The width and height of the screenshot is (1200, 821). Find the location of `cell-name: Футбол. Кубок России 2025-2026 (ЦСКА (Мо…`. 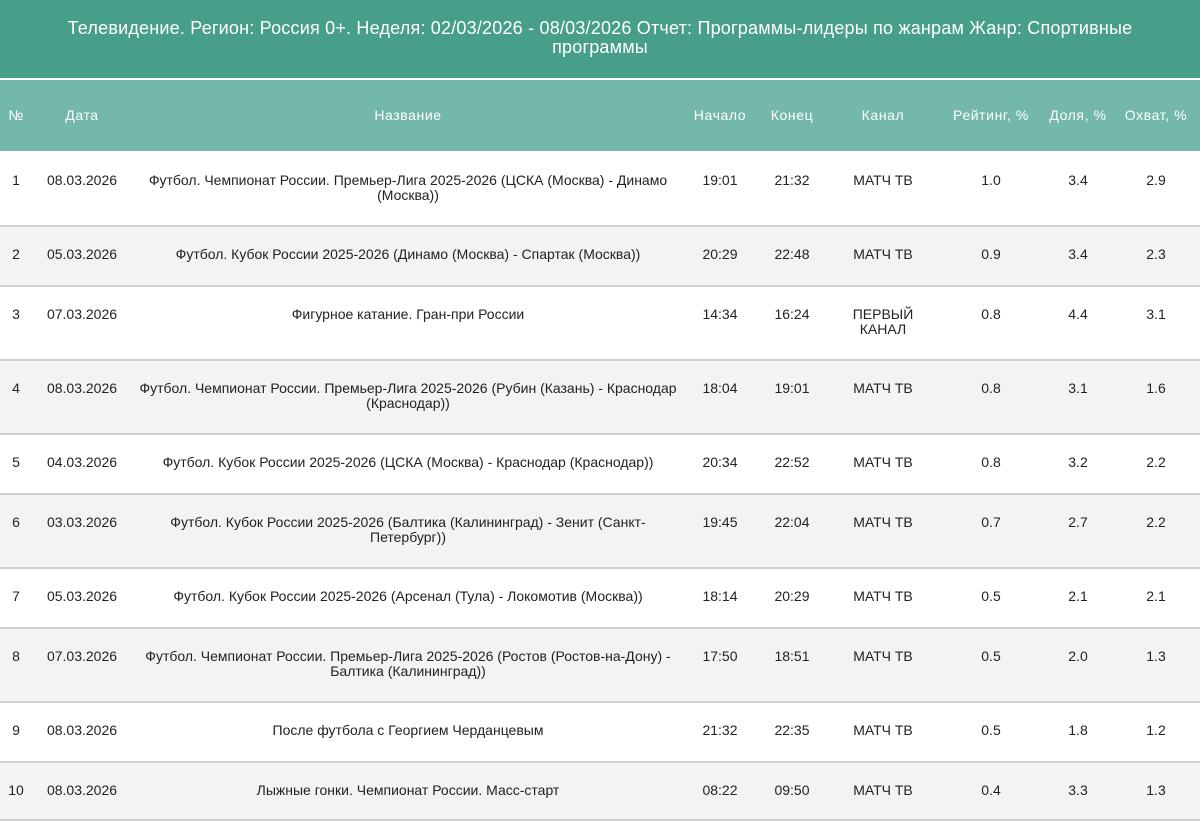

cell-name: Футбол. Кубок России 2025-2026 (ЦСКА (Мо… is located at coordinates (408, 464).